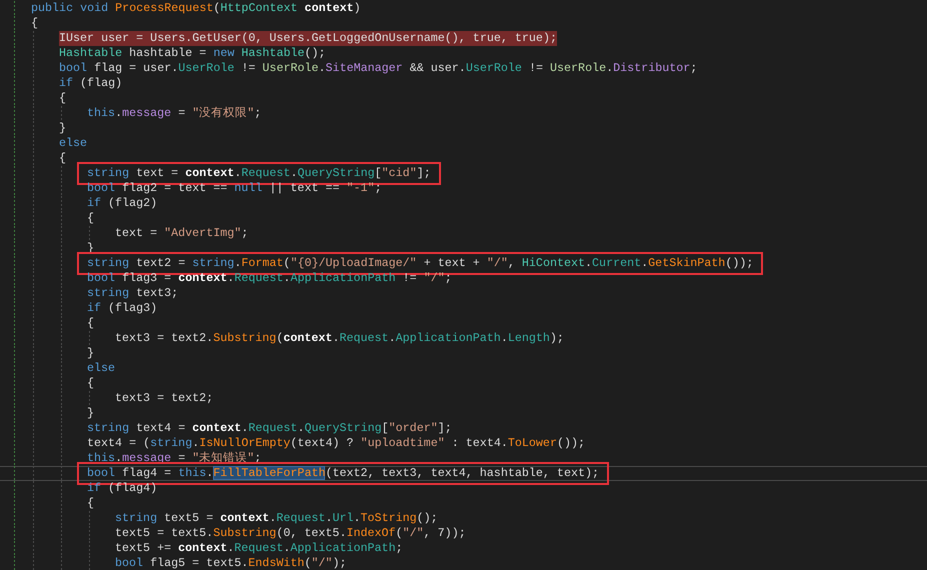  I want to click on code-line: text3 = text2;, so click(164, 398).